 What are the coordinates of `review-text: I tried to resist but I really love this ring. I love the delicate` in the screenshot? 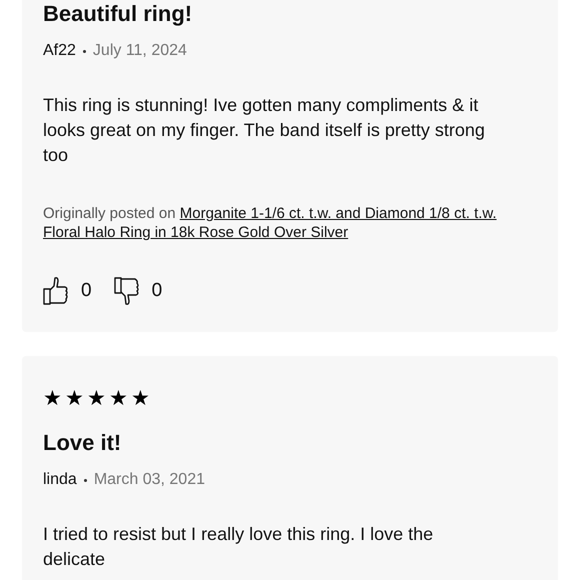 It's located at (238, 547).